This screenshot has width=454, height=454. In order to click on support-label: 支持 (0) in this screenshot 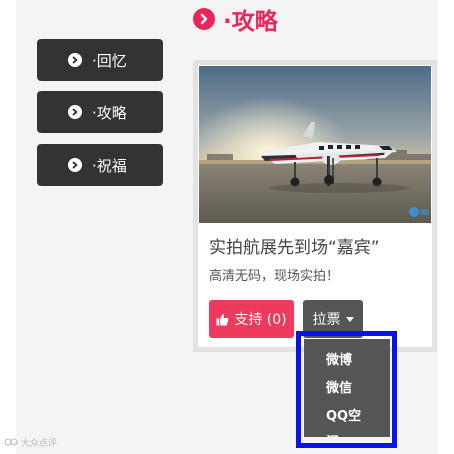, I will do `click(260, 320)`.